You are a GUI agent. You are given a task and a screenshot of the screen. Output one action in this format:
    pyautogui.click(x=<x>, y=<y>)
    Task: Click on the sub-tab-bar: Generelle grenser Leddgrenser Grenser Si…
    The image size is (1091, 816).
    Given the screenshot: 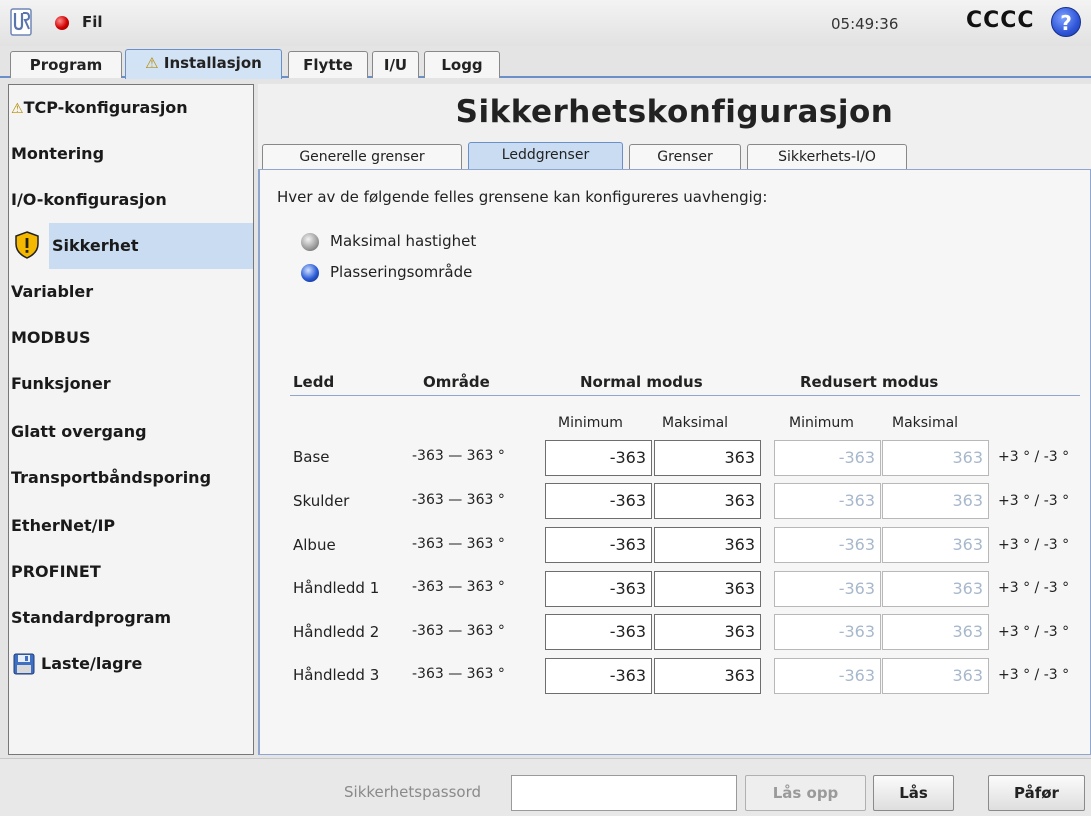 What is the action you would take?
    pyautogui.click(x=674, y=155)
    